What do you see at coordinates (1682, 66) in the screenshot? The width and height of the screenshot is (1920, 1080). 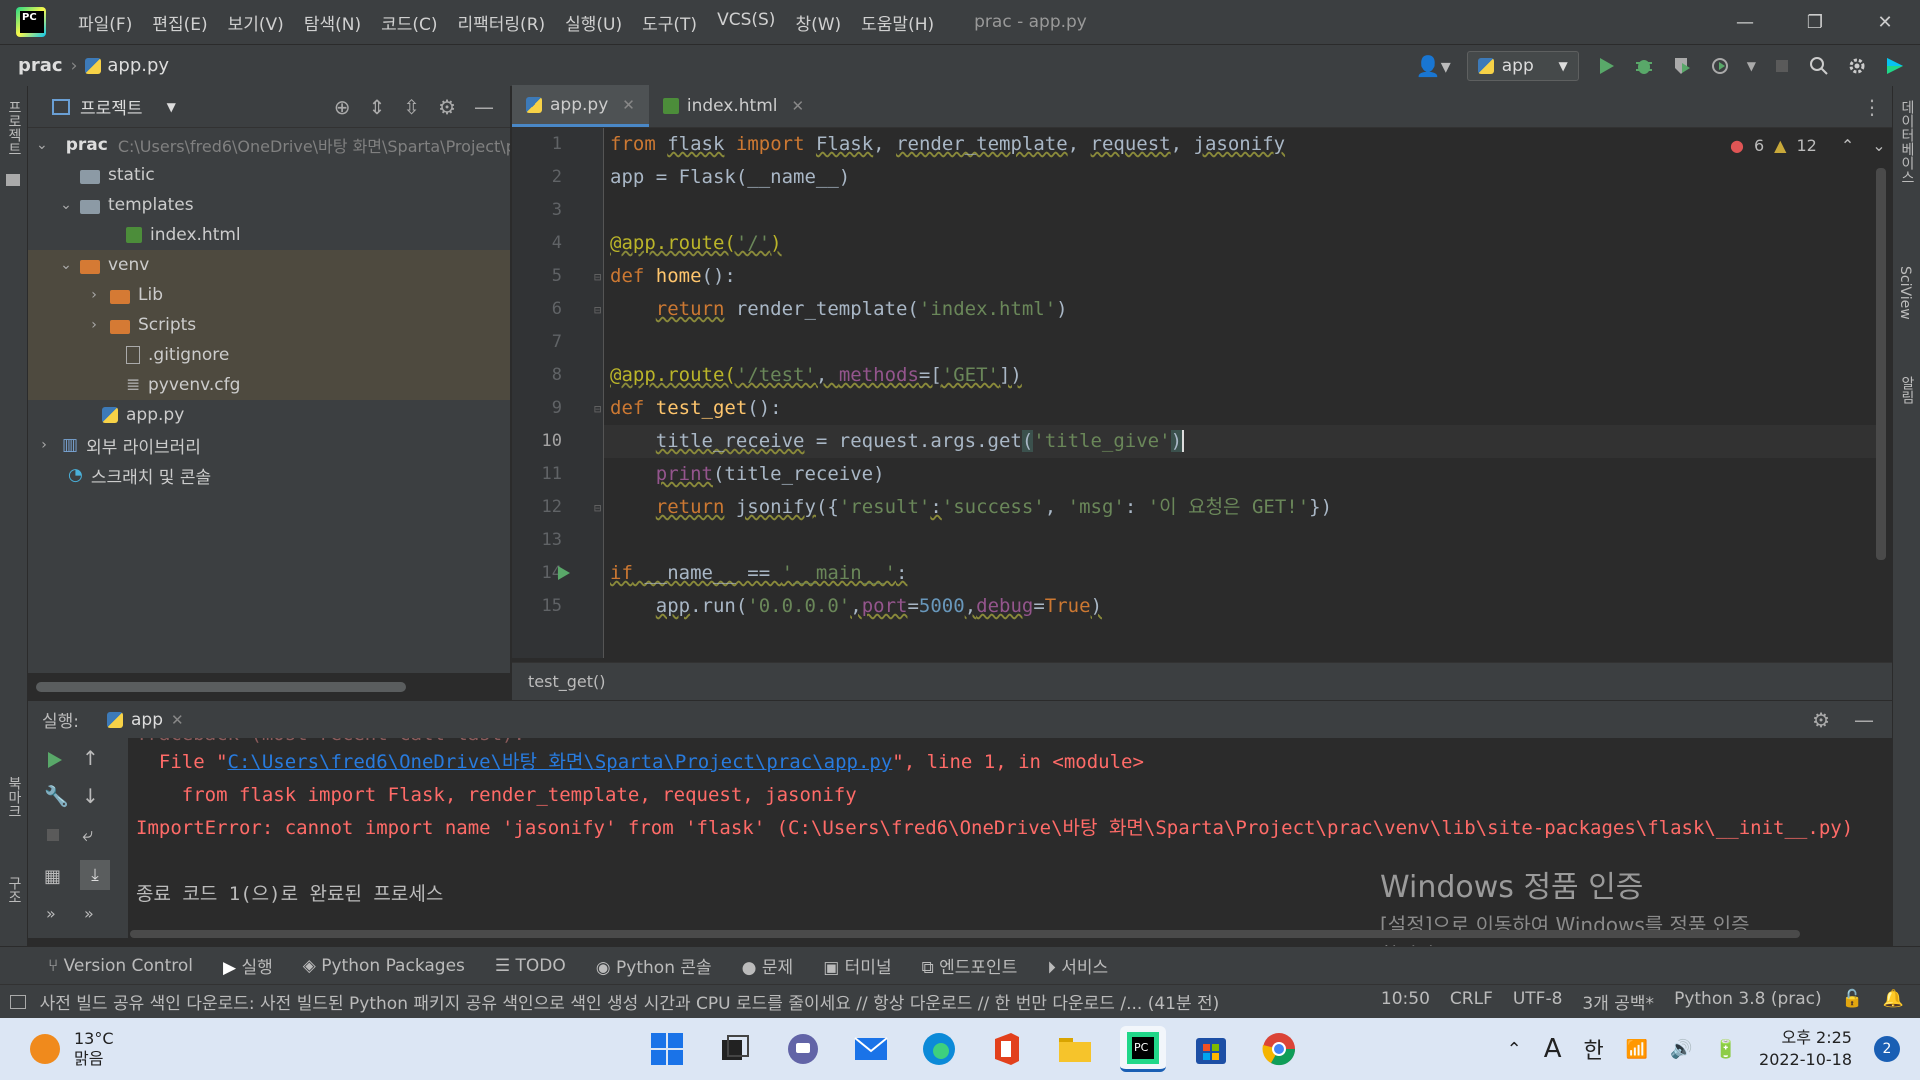 I see `coverage-icon` at bounding box center [1682, 66].